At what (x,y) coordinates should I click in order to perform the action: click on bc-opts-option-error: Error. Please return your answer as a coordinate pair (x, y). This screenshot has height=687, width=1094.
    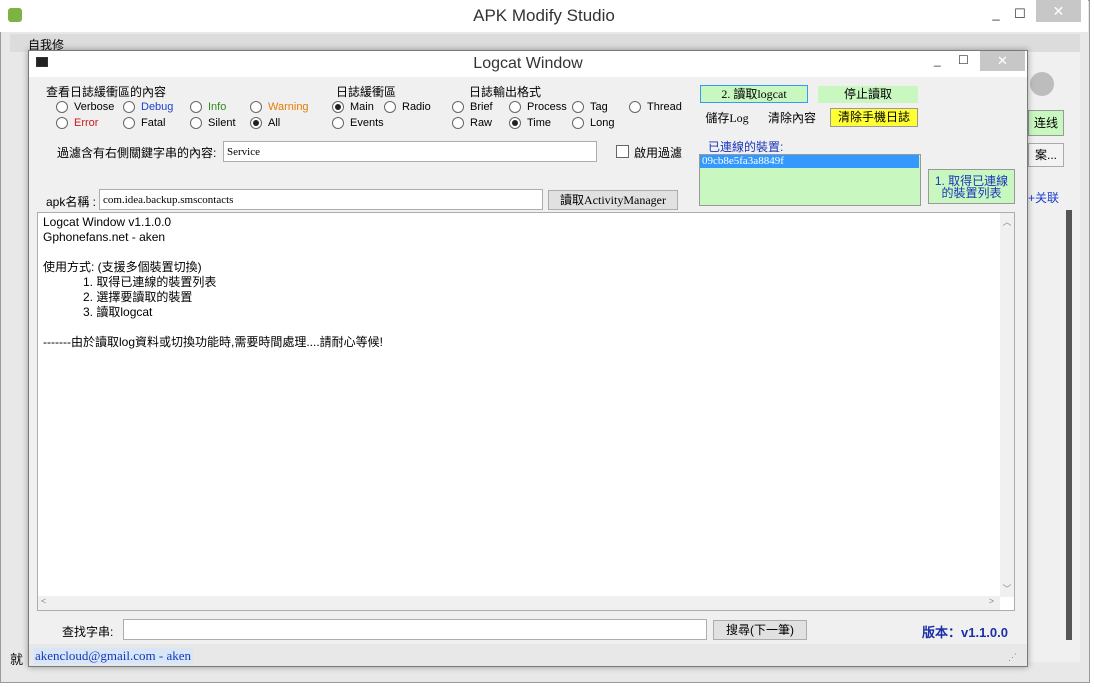
    Looking at the image, I should click on (77, 123).